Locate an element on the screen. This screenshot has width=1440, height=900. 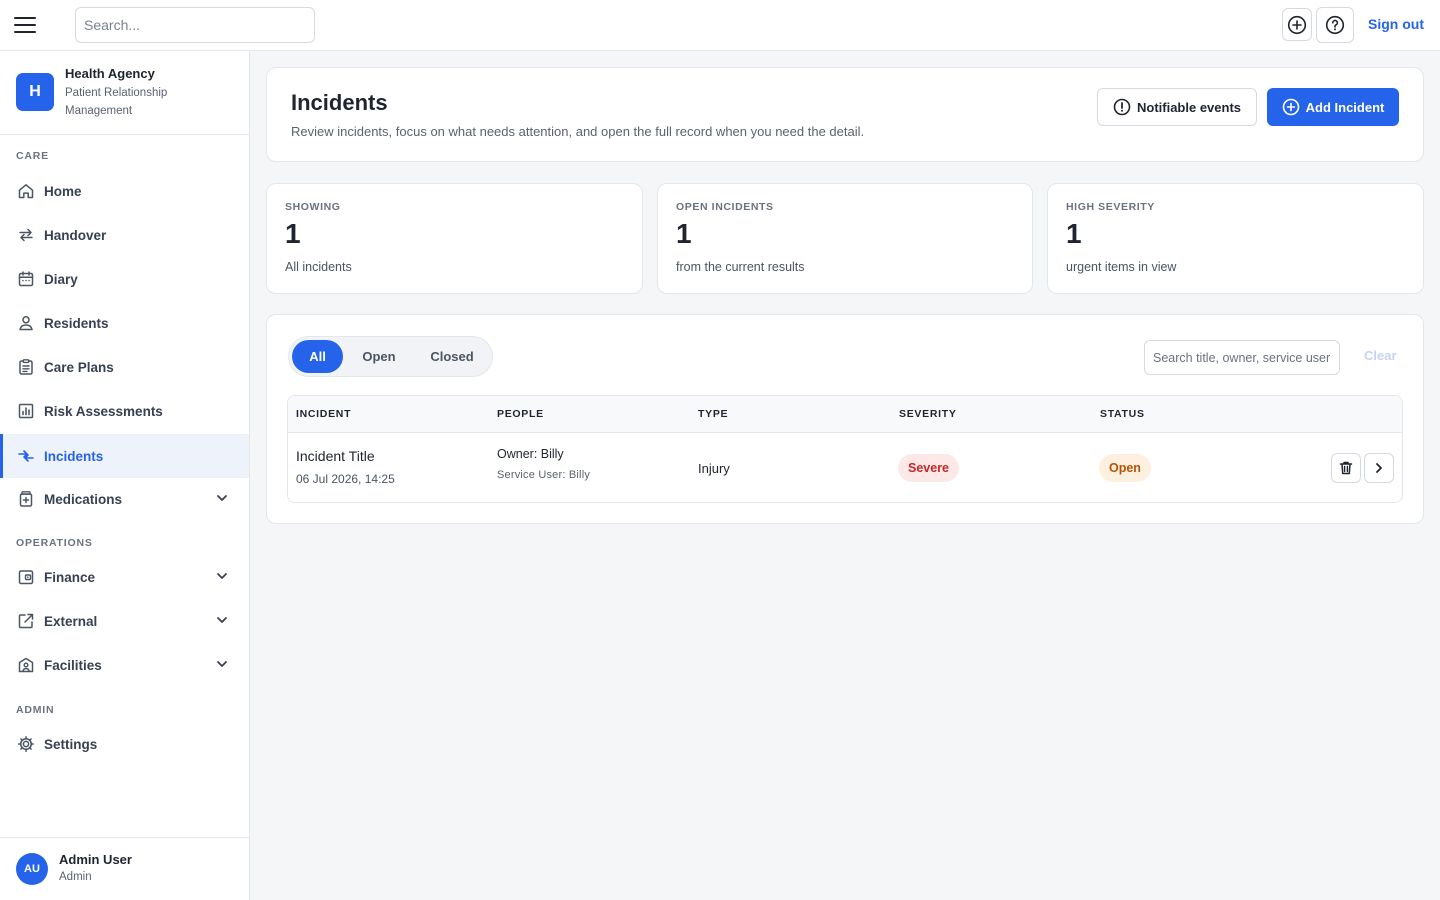
stat-subtext: urgent items in view is located at coordinates (1121, 267).